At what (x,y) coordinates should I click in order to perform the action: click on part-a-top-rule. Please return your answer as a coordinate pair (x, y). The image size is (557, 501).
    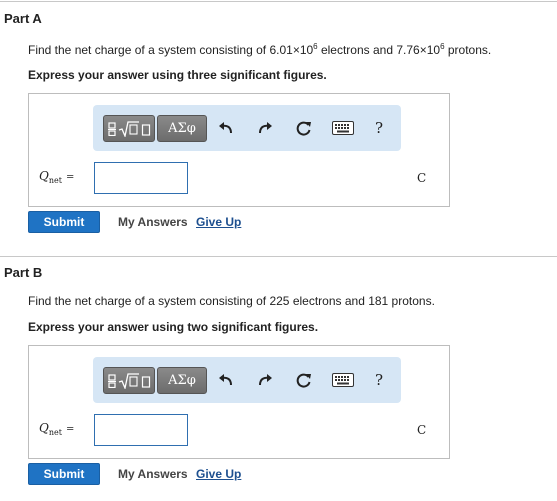
    Looking at the image, I should click on (278, 1).